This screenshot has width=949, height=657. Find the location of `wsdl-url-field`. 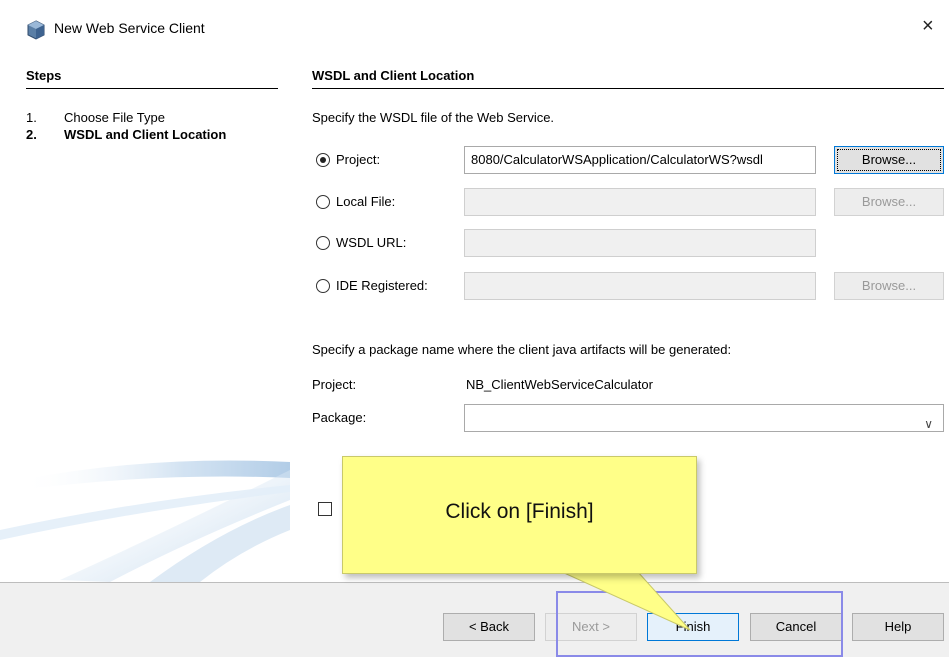

wsdl-url-field is located at coordinates (640, 243).